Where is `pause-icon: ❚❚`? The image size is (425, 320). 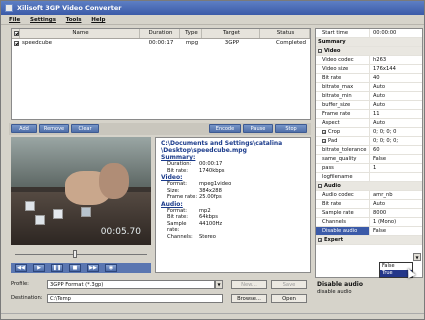 pause-icon: ❚❚ is located at coordinates (57, 268).